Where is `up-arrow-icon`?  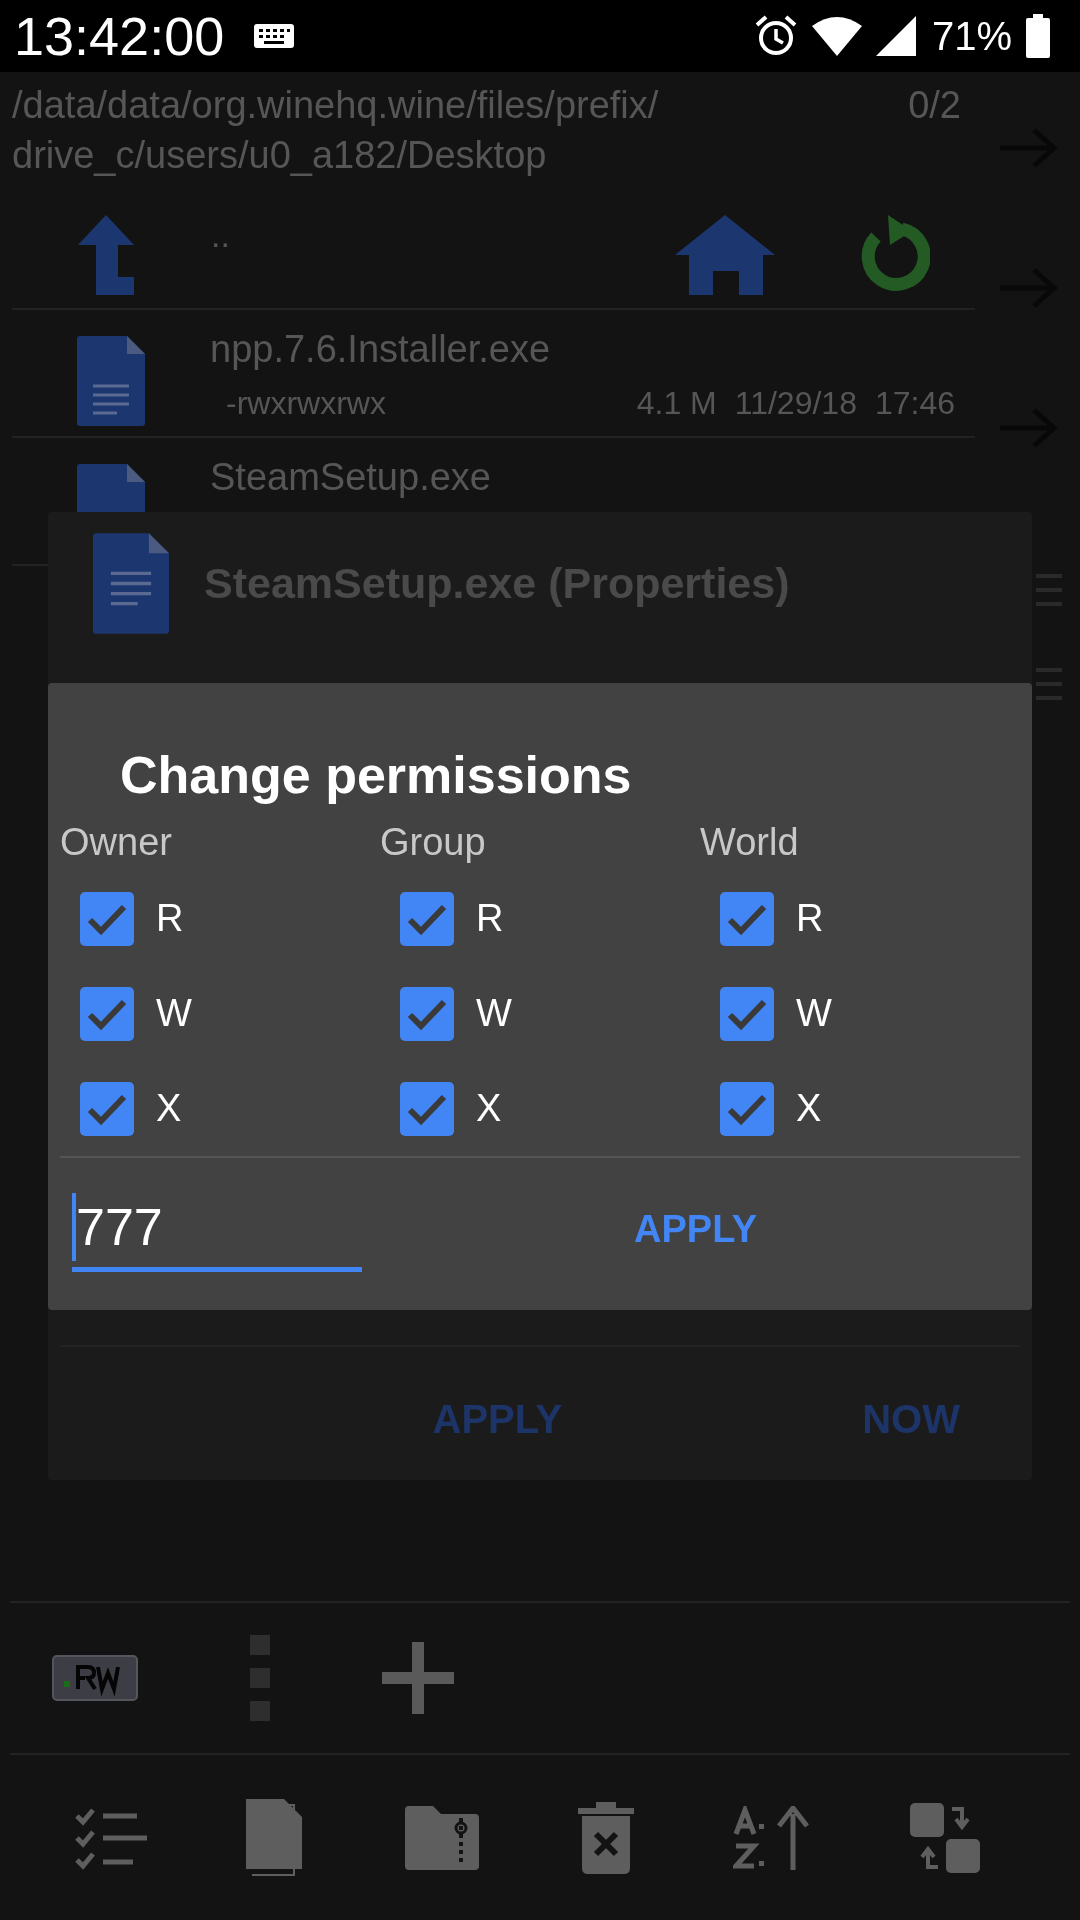 up-arrow-icon is located at coordinates (106, 255).